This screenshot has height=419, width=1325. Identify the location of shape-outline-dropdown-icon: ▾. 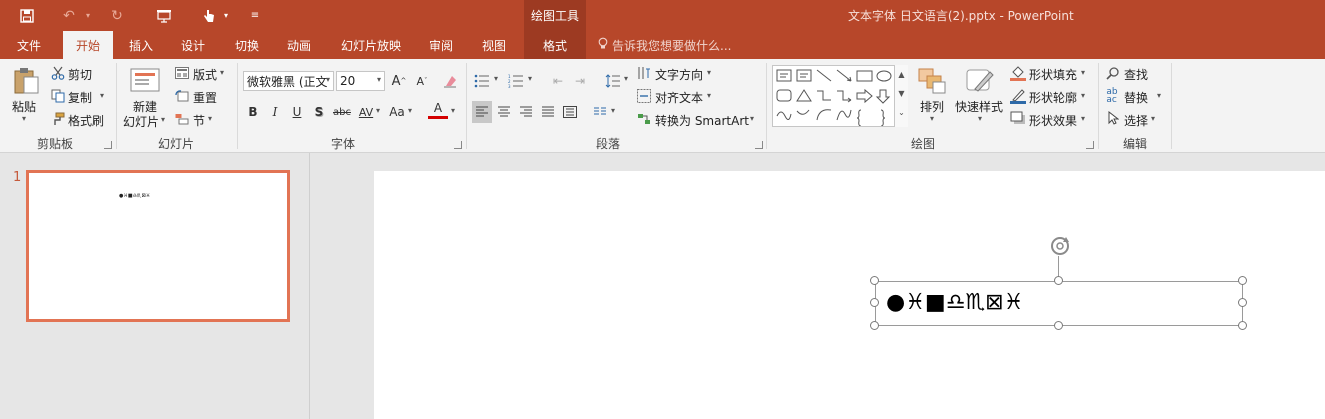
(1083, 95).